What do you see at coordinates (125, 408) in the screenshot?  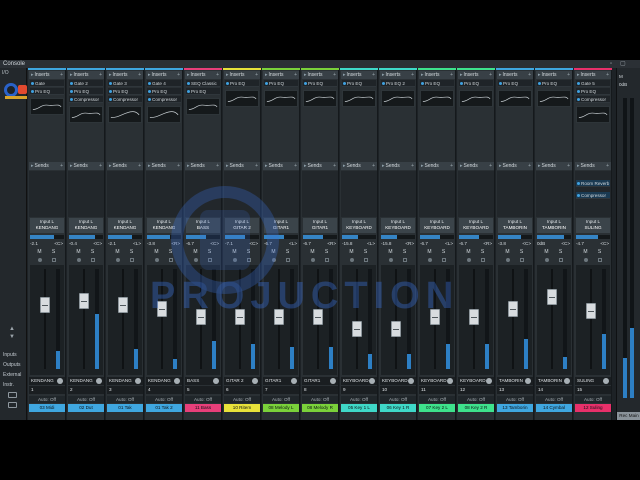 I see `track-name: 01 Tak` at bounding box center [125, 408].